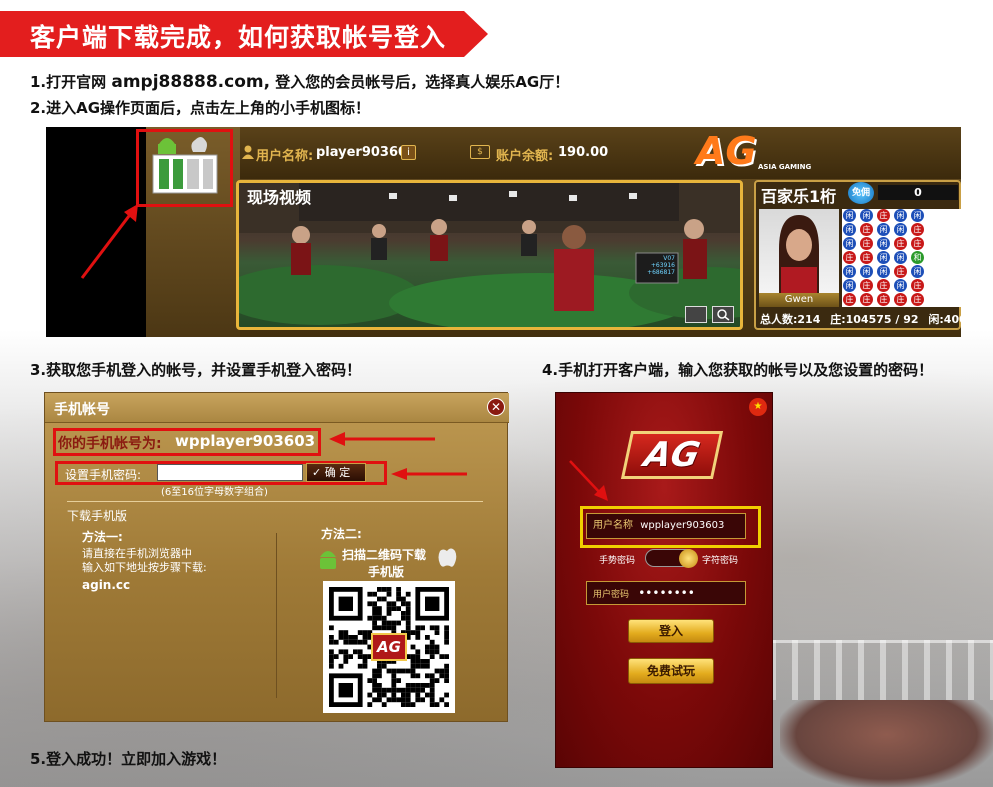  I want to click on site-domain: ampj88888.com,, so click(191, 82).